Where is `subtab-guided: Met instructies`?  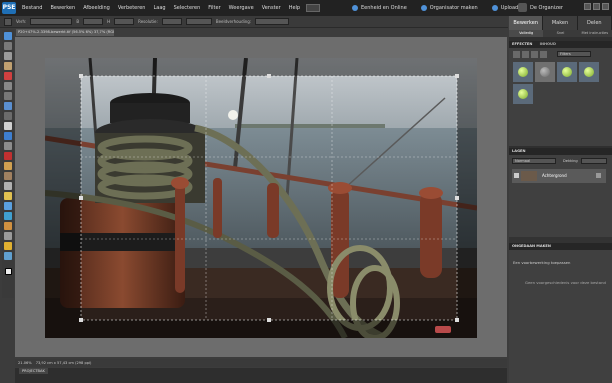
subtab-guided: Met instructies is located at coordinates (595, 33).